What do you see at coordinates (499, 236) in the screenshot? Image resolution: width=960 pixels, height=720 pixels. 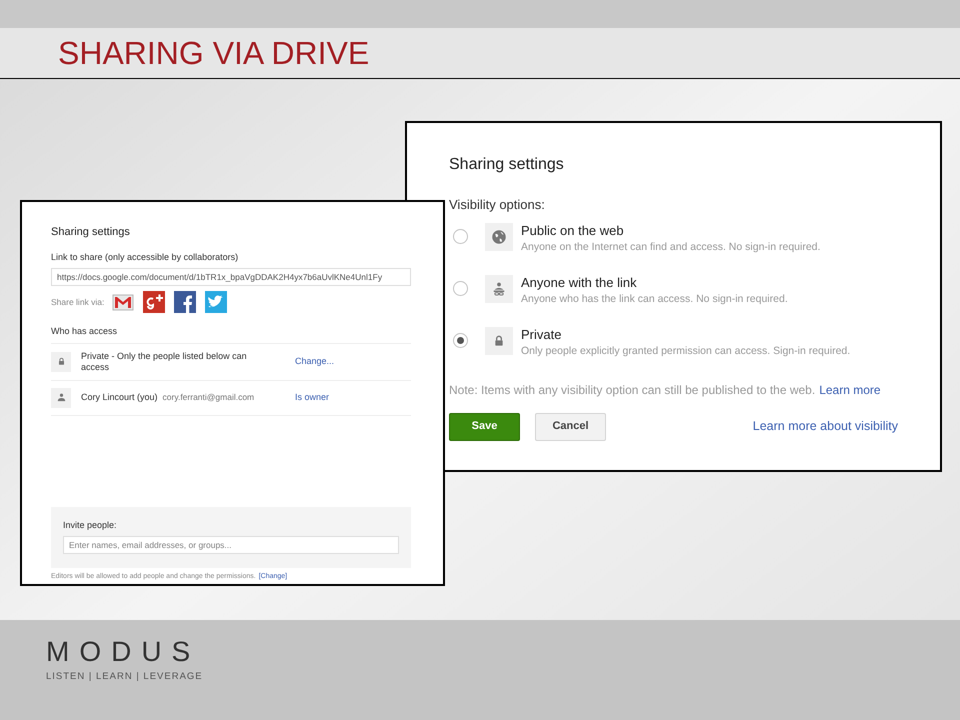 I see `globe-icon` at bounding box center [499, 236].